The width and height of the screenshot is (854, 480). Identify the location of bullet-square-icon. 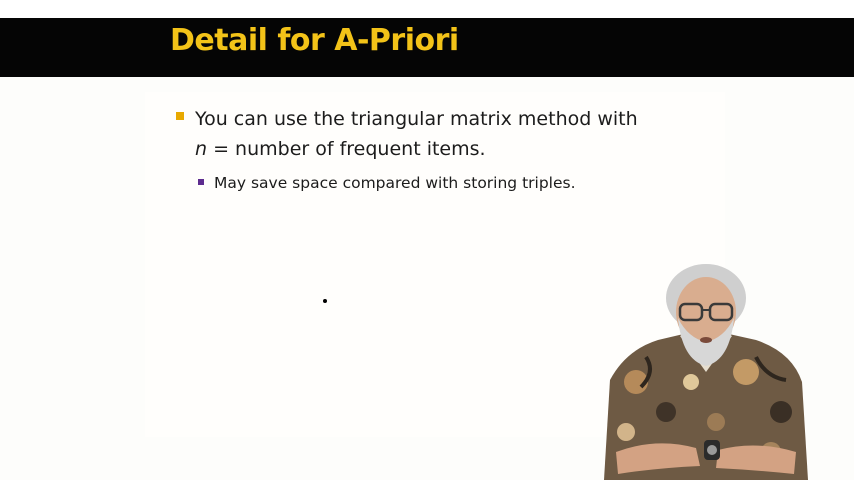
(180, 116).